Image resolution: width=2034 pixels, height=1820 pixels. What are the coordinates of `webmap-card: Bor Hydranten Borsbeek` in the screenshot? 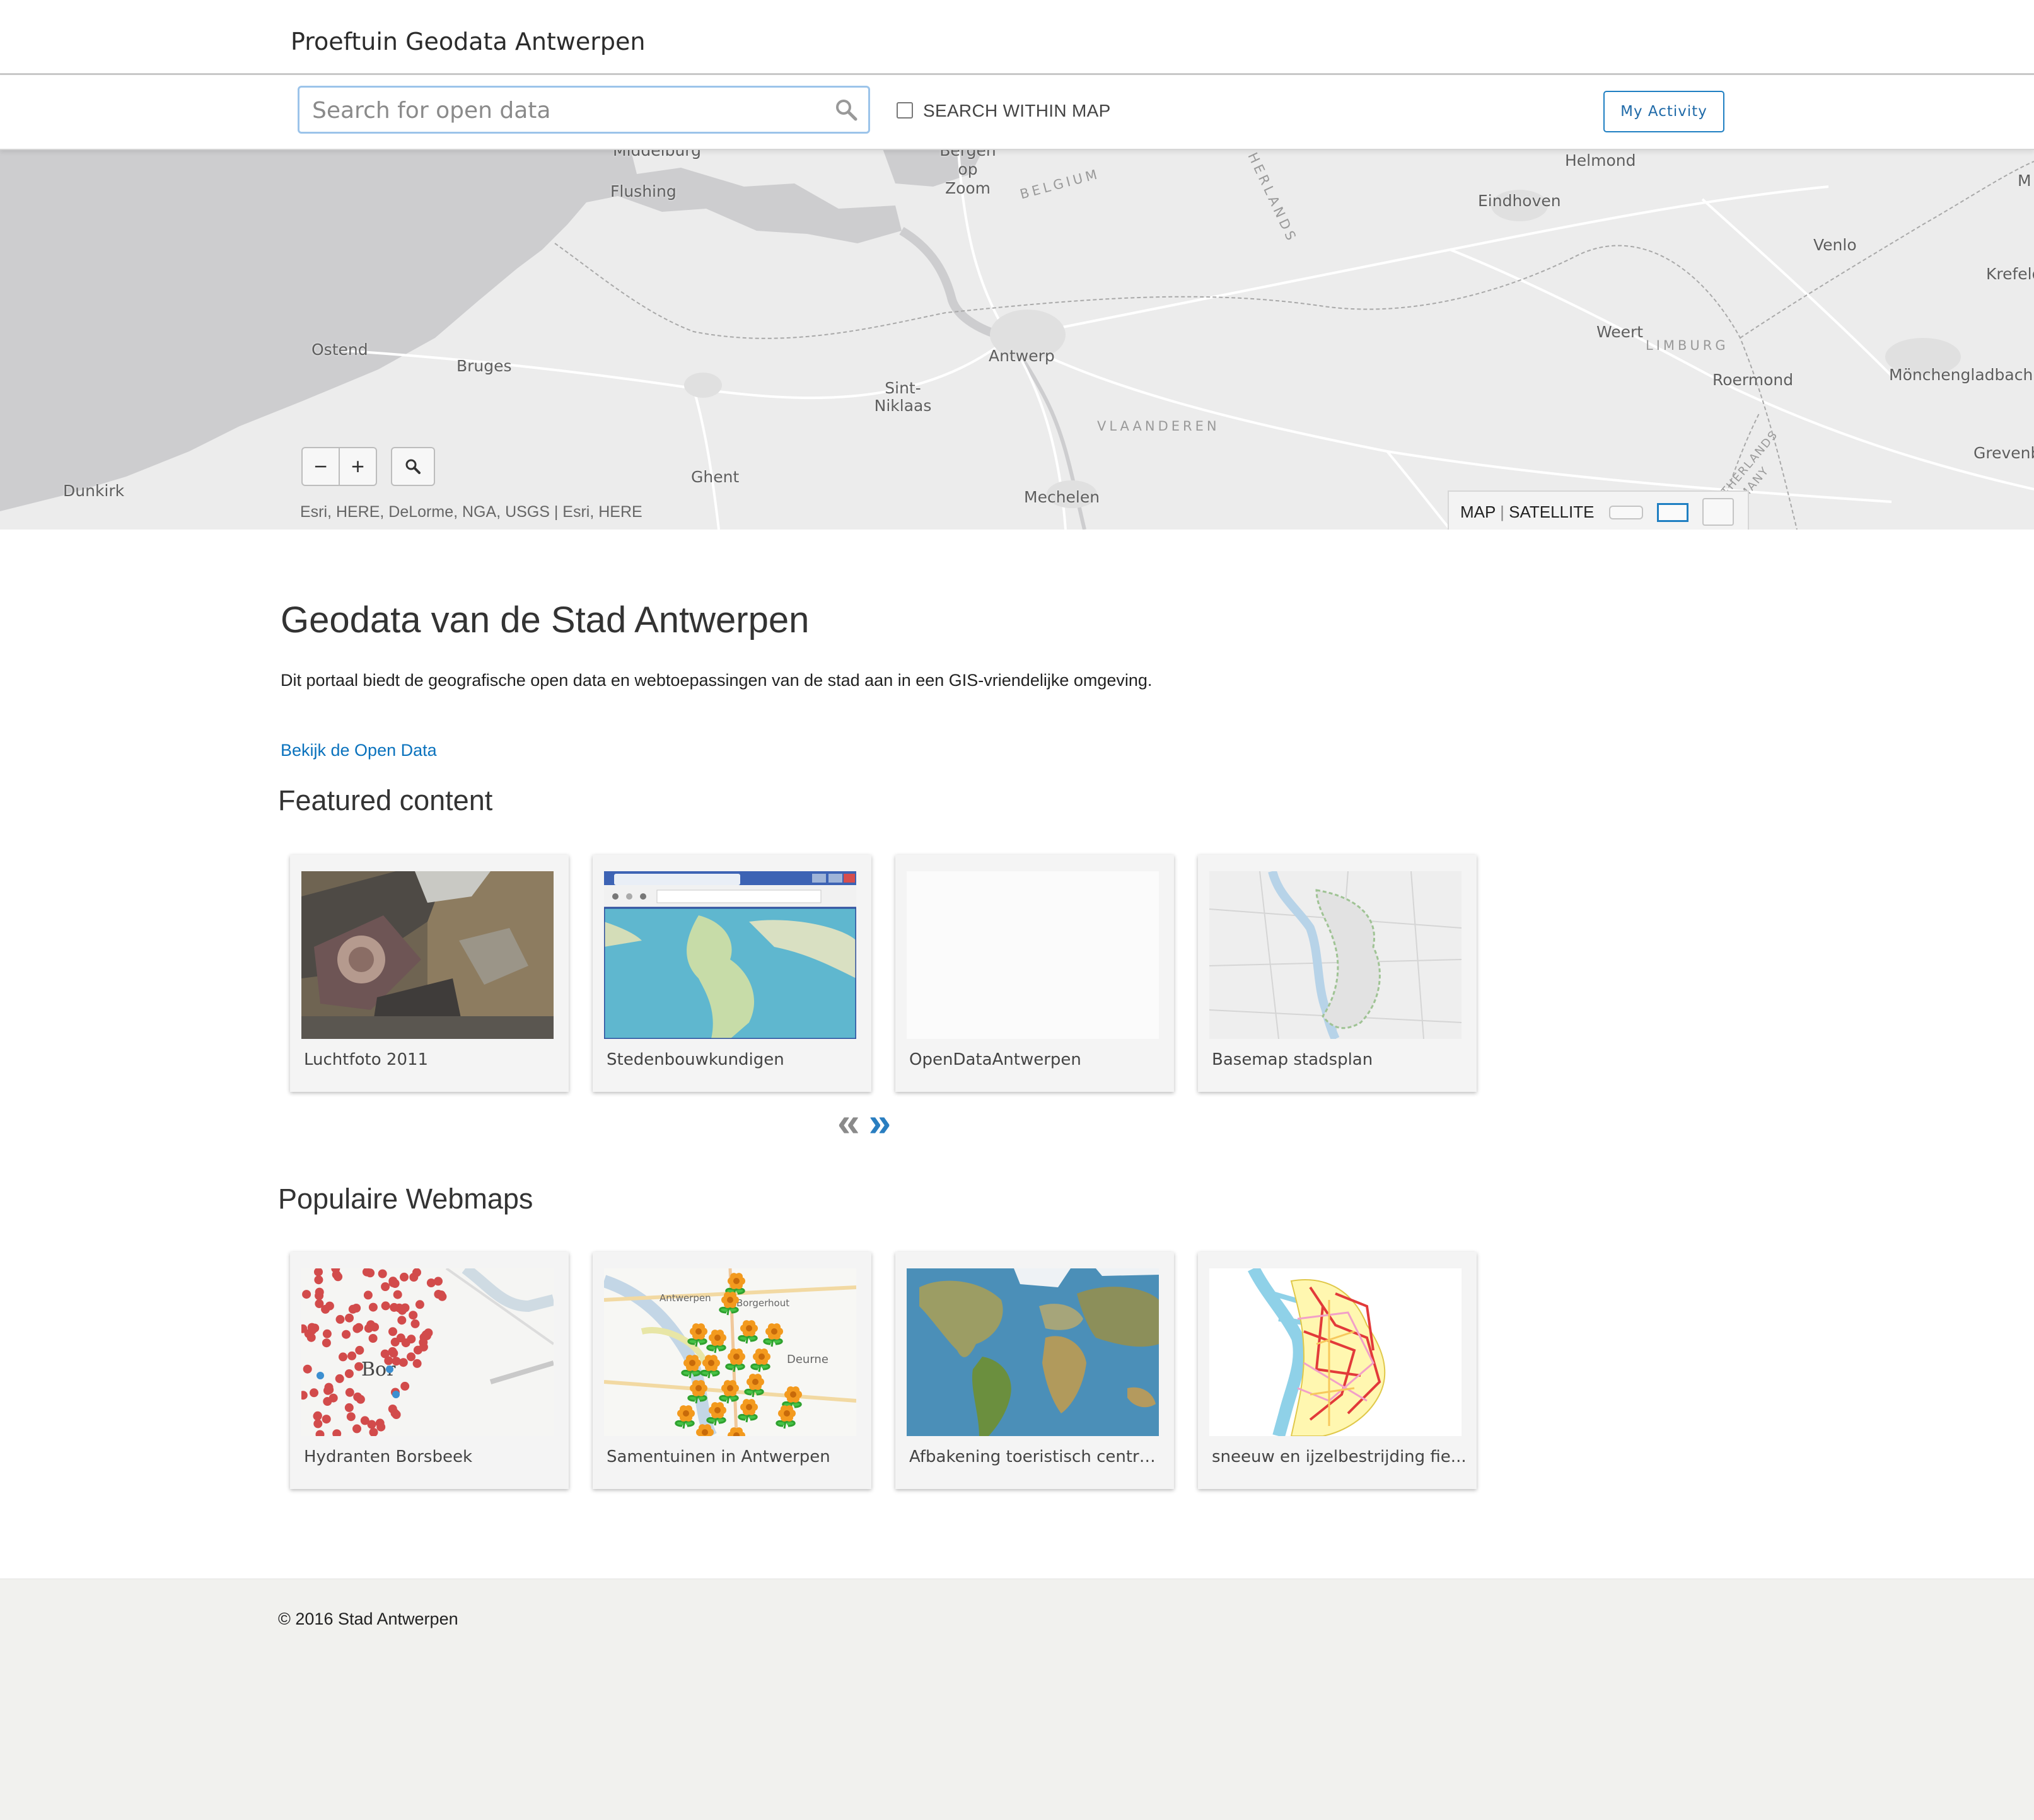 It's located at (429, 1370).